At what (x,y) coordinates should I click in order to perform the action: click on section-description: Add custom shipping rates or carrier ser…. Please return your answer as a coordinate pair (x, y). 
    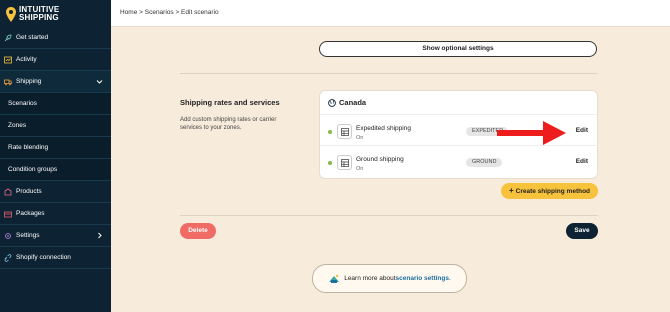
    Looking at the image, I should click on (228, 124).